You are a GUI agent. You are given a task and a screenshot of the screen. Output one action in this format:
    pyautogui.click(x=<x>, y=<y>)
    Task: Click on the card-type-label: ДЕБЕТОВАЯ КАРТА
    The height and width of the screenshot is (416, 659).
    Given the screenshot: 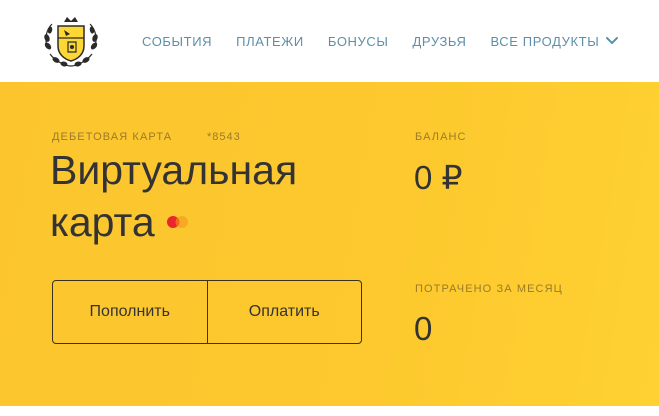 What is the action you would take?
    pyautogui.click(x=112, y=137)
    